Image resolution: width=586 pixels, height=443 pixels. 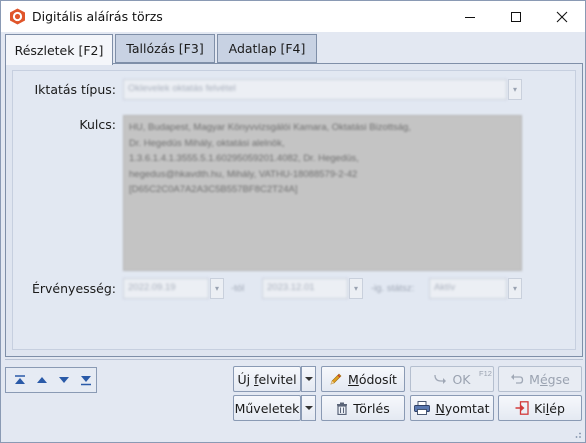 I want to click on megse-label-rest: gse, so click(x=558, y=379).